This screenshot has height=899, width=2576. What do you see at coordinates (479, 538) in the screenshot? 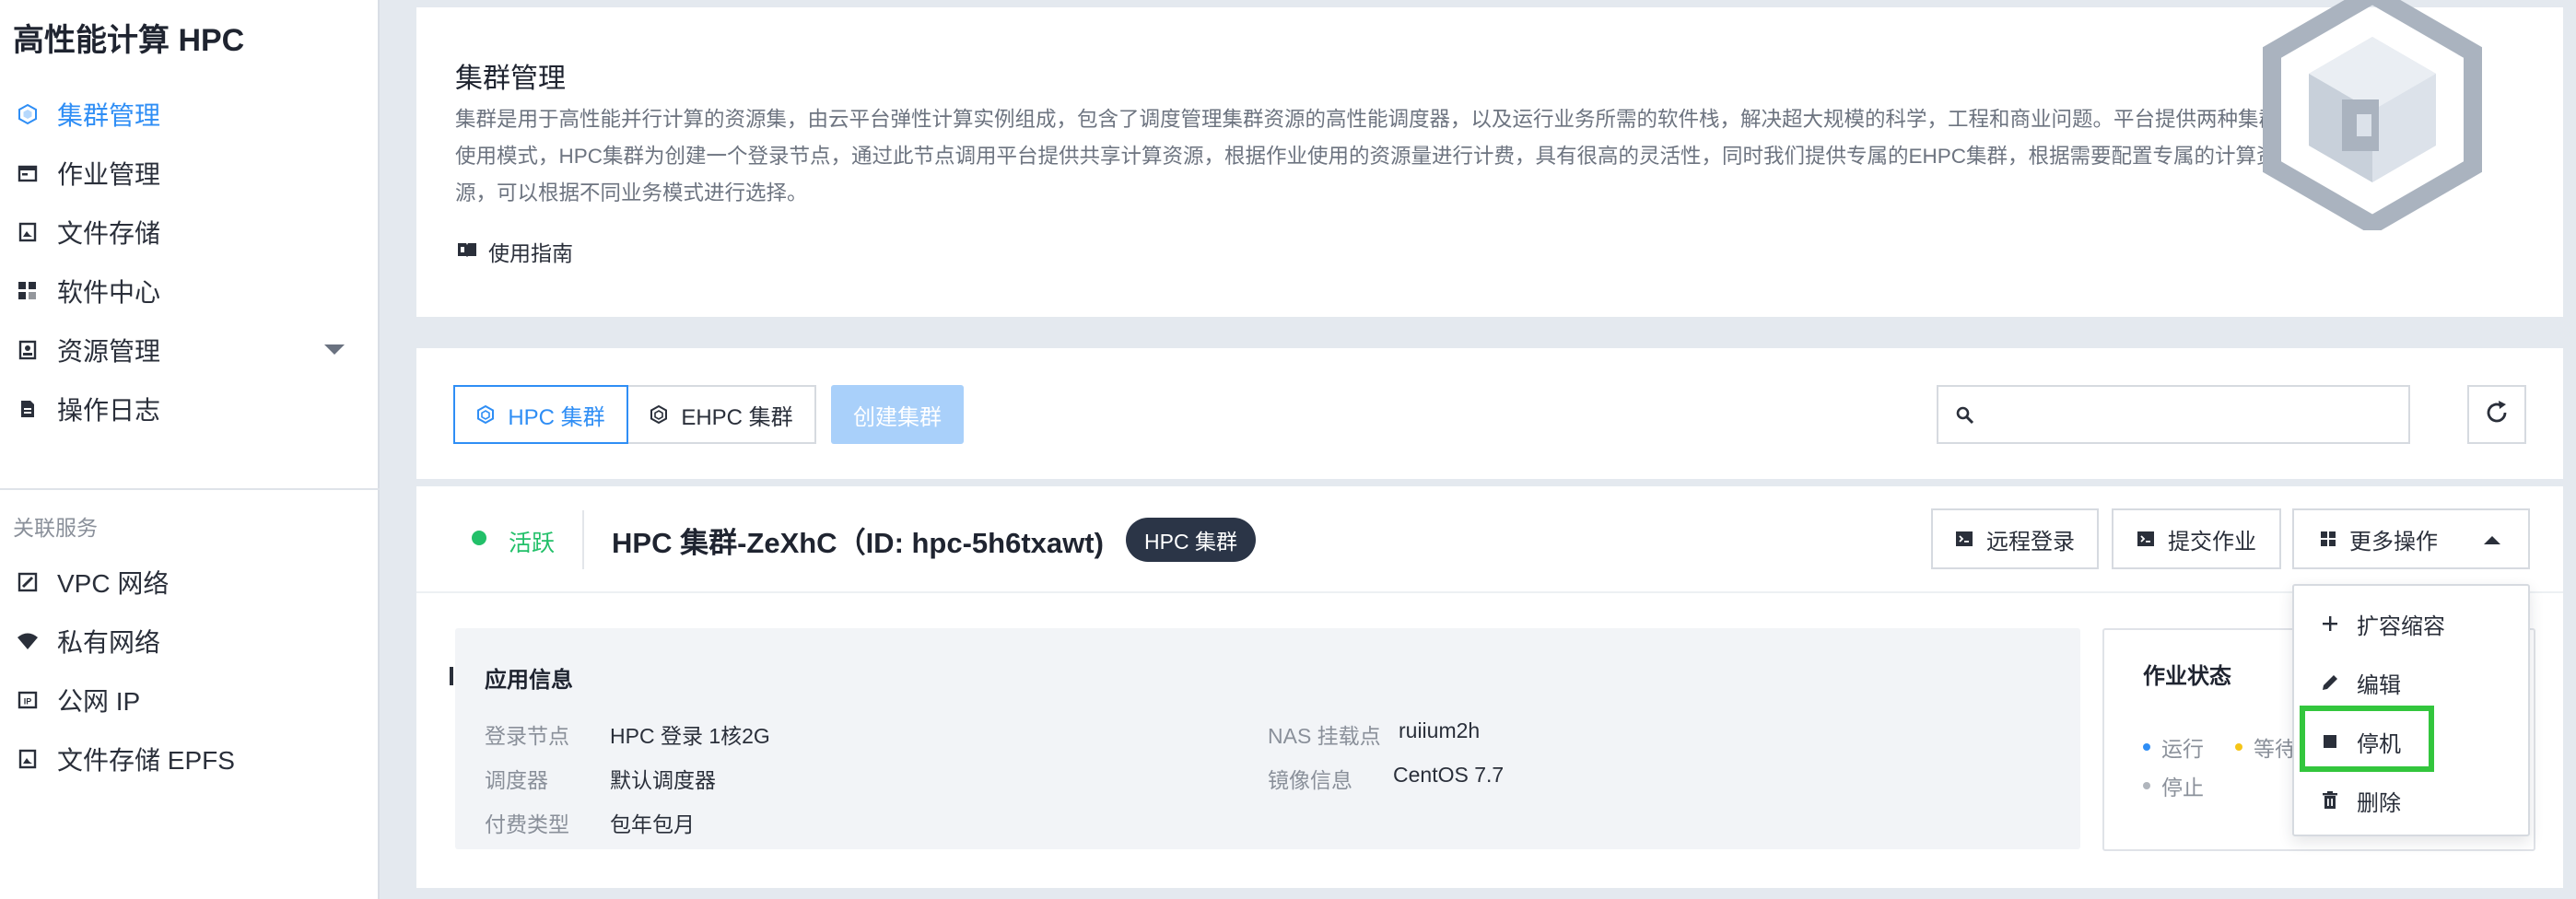
I see `status-dot` at bounding box center [479, 538].